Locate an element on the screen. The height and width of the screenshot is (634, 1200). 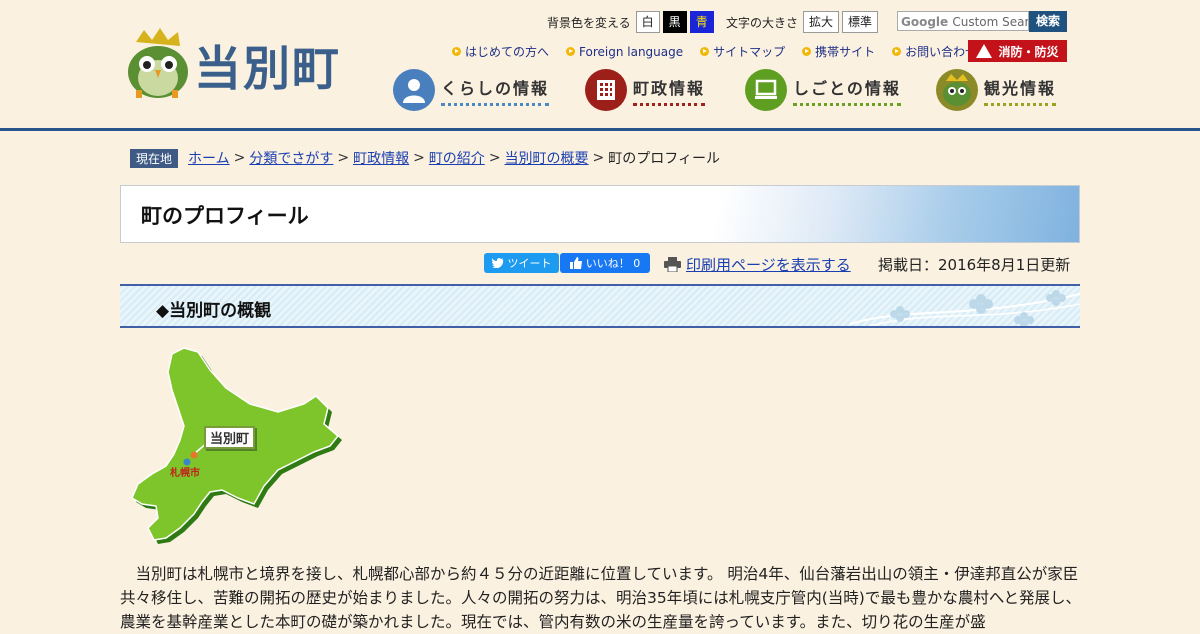
share-buttons: ツイート いいね！ 0 is located at coordinates (567, 263).